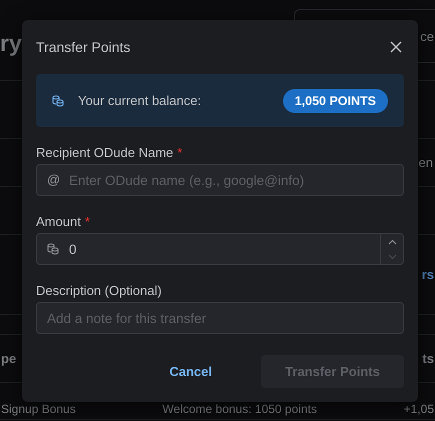 Image resolution: width=435 pixels, height=421 pixels. I want to click on cancel-button: Cancel, so click(190, 371).